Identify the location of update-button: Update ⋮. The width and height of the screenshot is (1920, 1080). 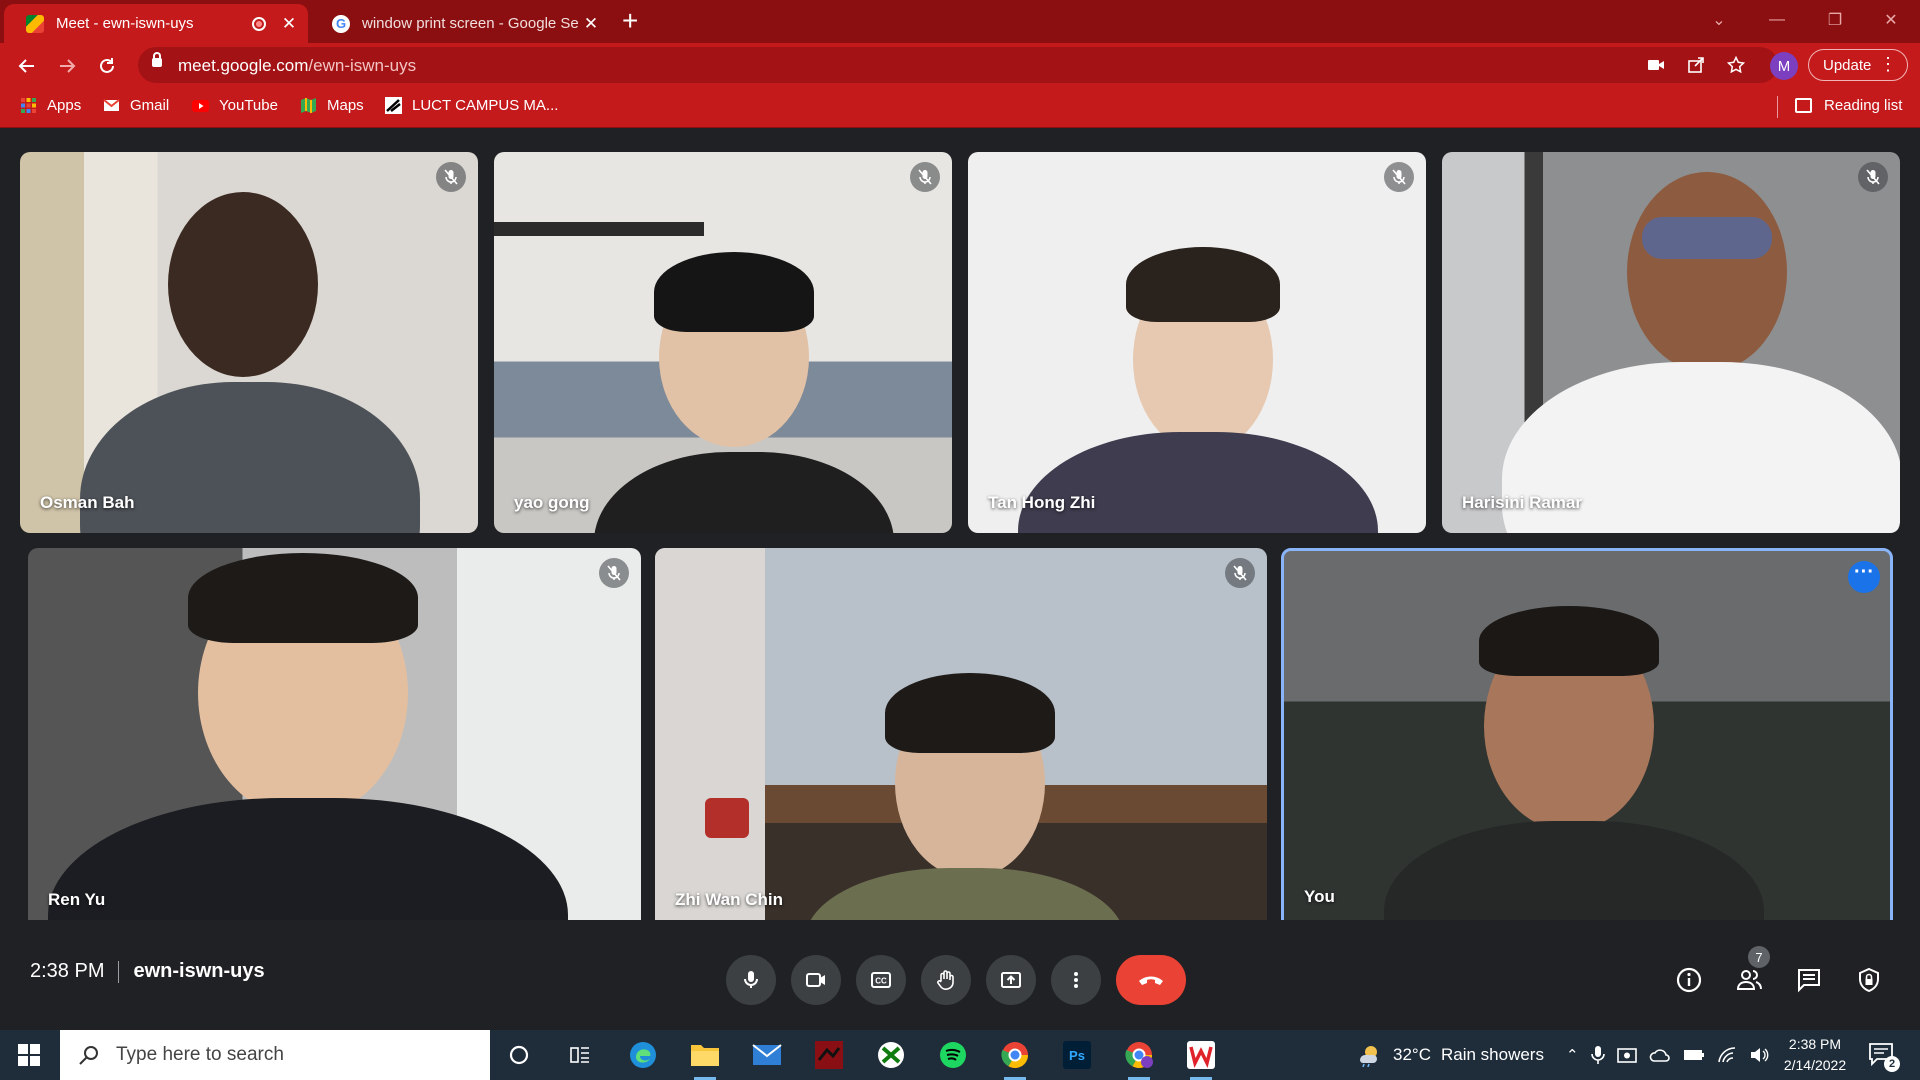
(1858, 65).